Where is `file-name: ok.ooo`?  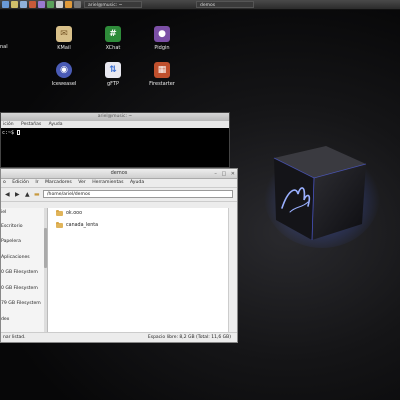
file-name: ok.ooo is located at coordinates (74, 213).